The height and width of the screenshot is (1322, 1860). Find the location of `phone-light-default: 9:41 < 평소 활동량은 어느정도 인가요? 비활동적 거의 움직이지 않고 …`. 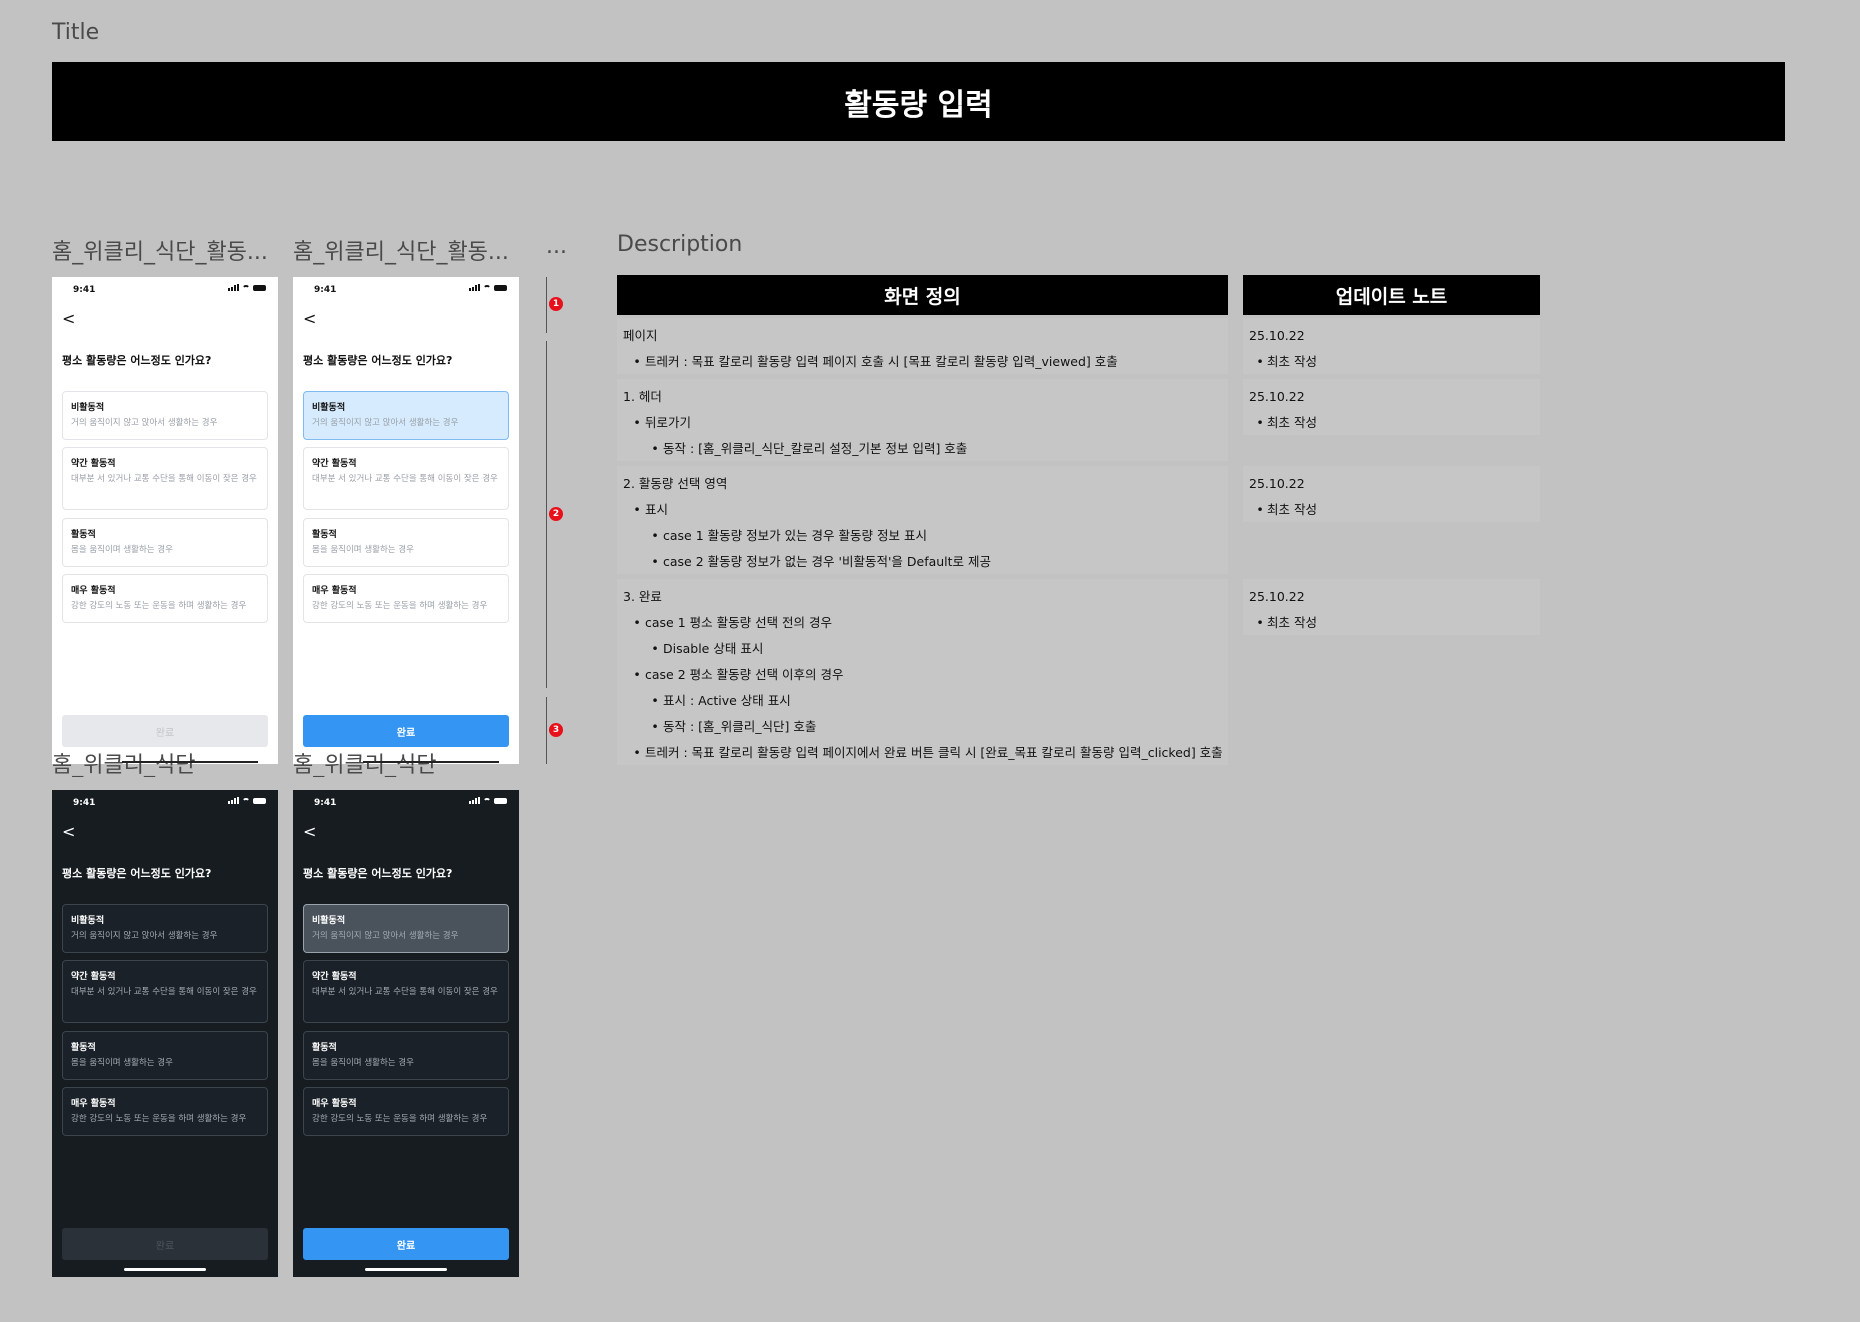

phone-light-default: 9:41 < 평소 활동량은 어느정도 인가요? 비활동적 거의 움직이지 않고 … is located at coordinates (165, 520).